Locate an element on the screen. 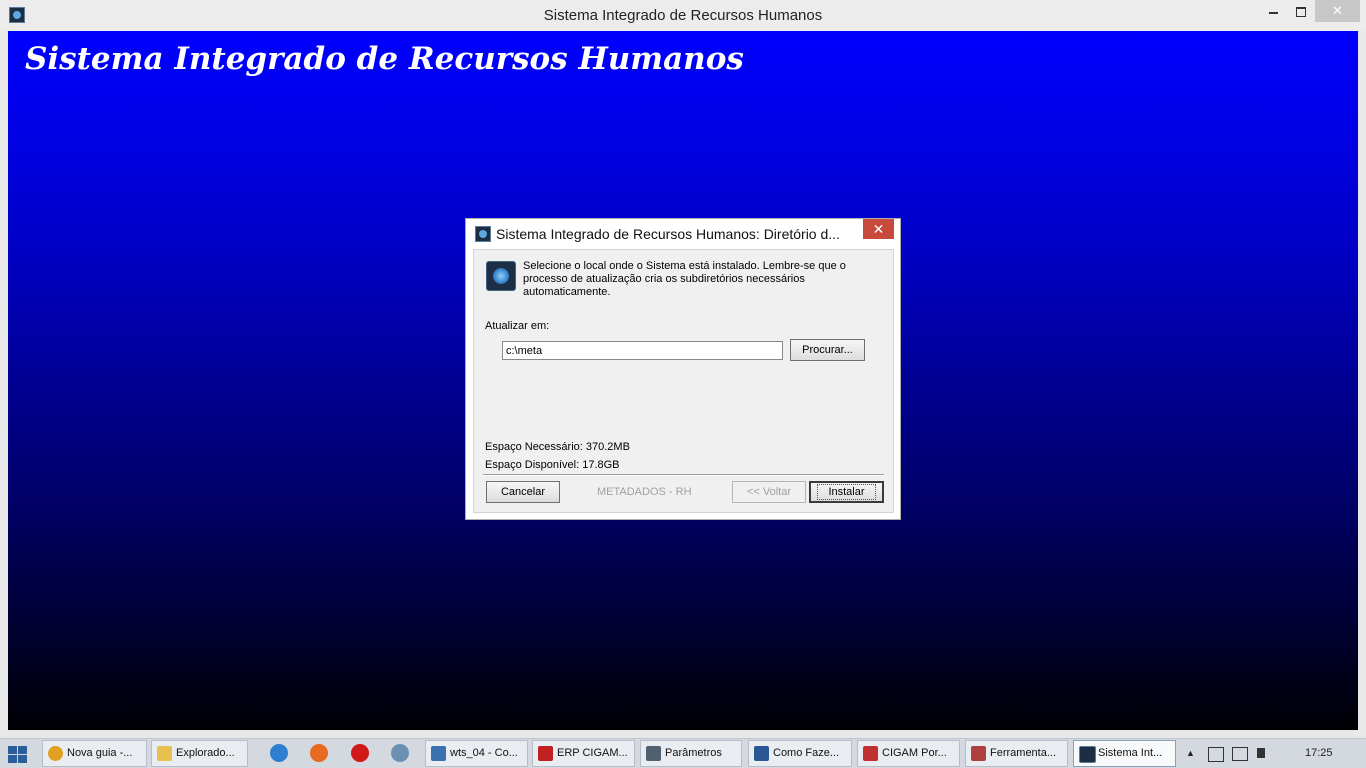 The height and width of the screenshot is (768, 1366). maximize-icon is located at coordinates (1301, 11).